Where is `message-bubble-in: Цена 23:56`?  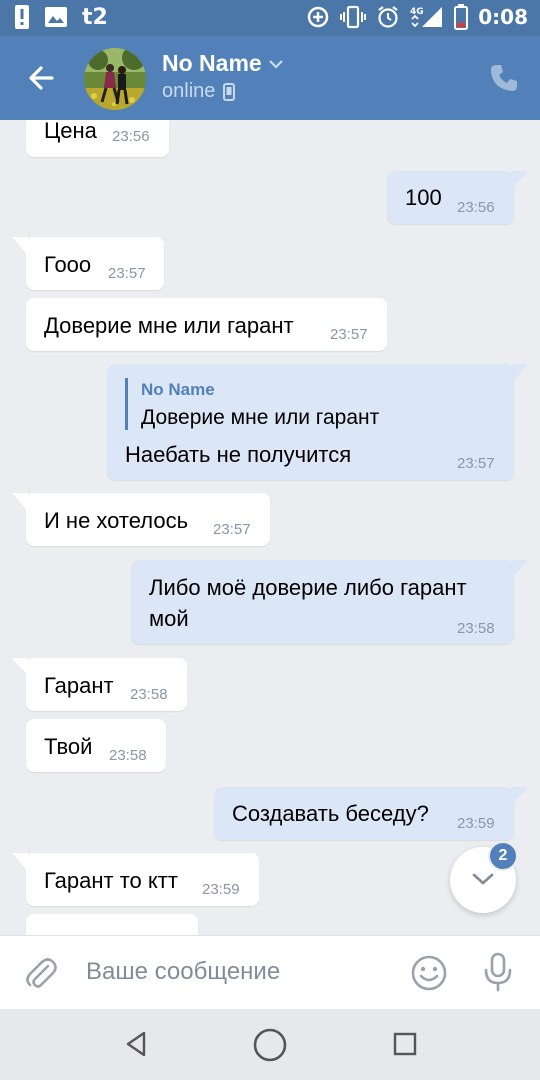
message-bubble-in: Цена 23:56 is located at coordinates (97, 138).